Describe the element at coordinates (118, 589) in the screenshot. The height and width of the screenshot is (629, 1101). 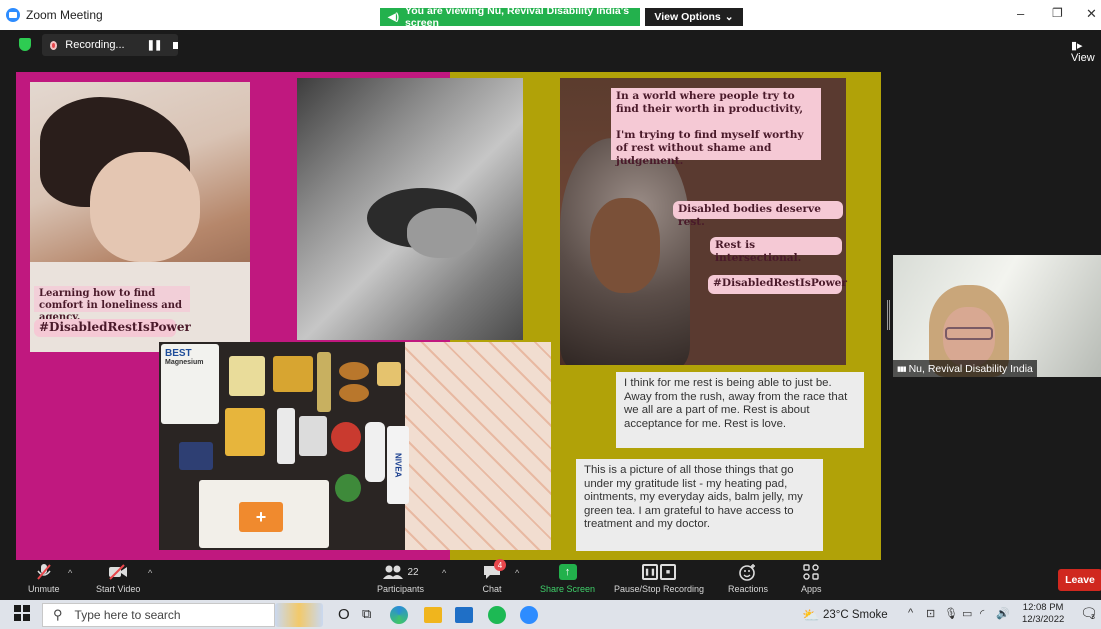
I see `start-video-label: Start Video` at that location.